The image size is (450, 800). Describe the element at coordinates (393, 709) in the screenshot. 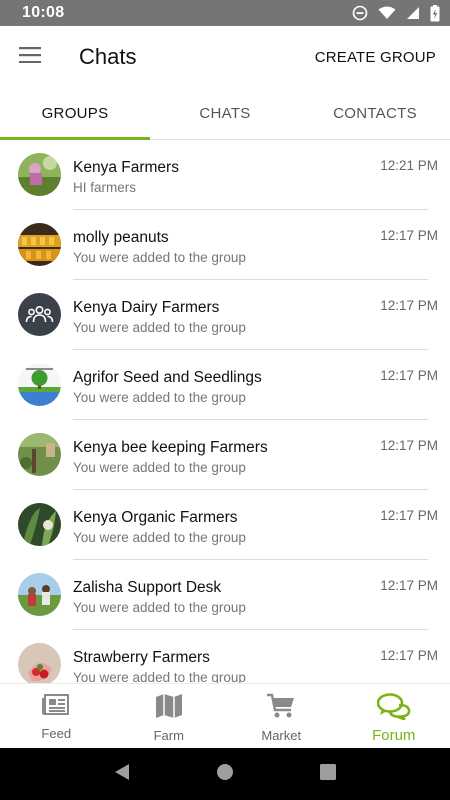

I see `chat-bubbles-icon` at that location.